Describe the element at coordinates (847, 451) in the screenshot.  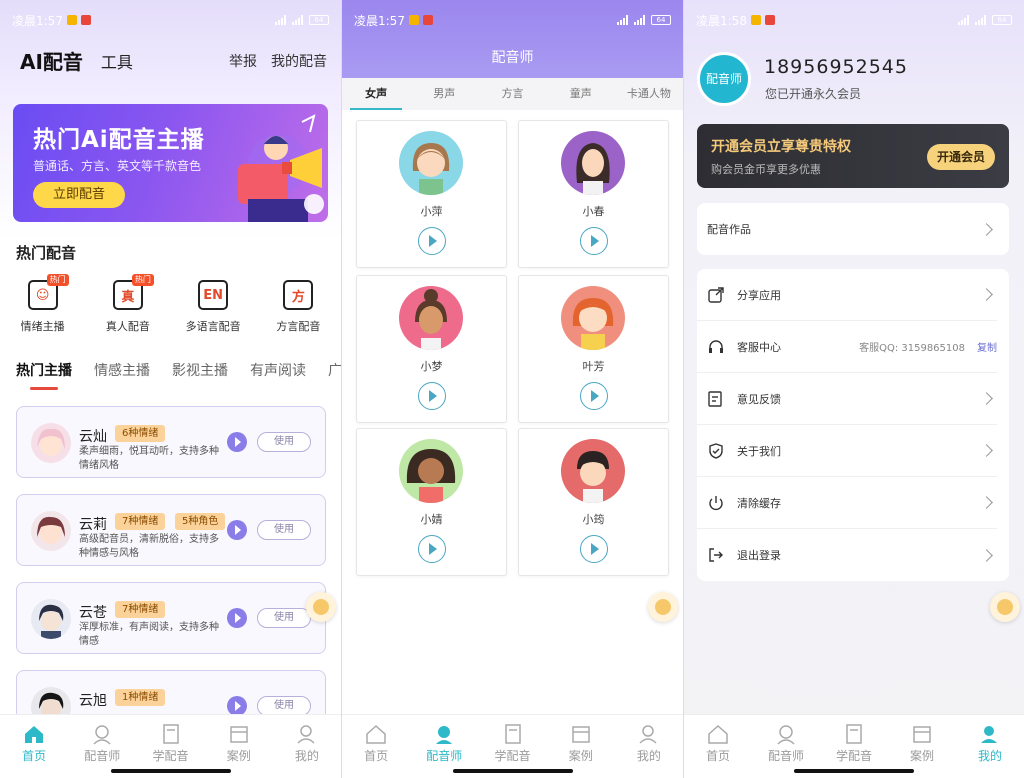
I see `about-us-row: 关于我们` at that location.